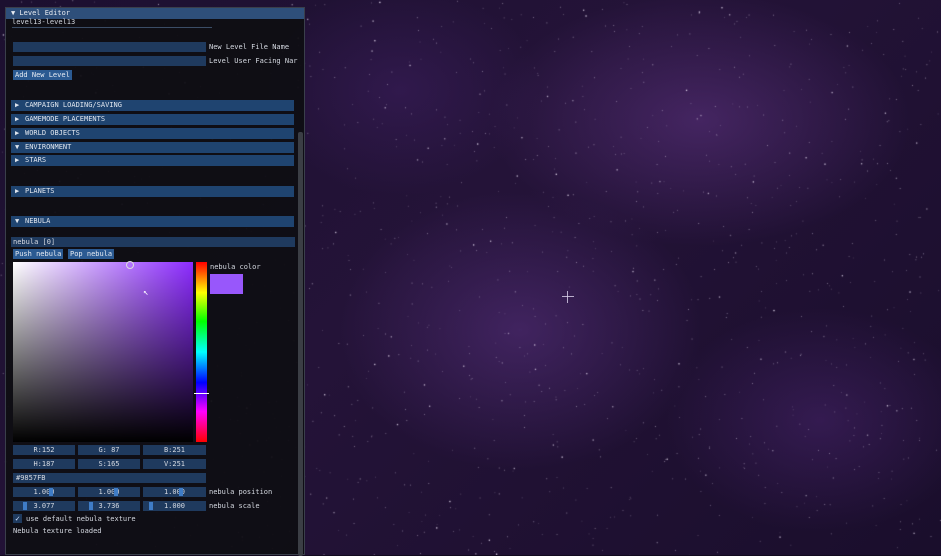 The height and width of the screenshot is (556, 941). I want to click on position-x-field: 1.000, so click(44, 492).